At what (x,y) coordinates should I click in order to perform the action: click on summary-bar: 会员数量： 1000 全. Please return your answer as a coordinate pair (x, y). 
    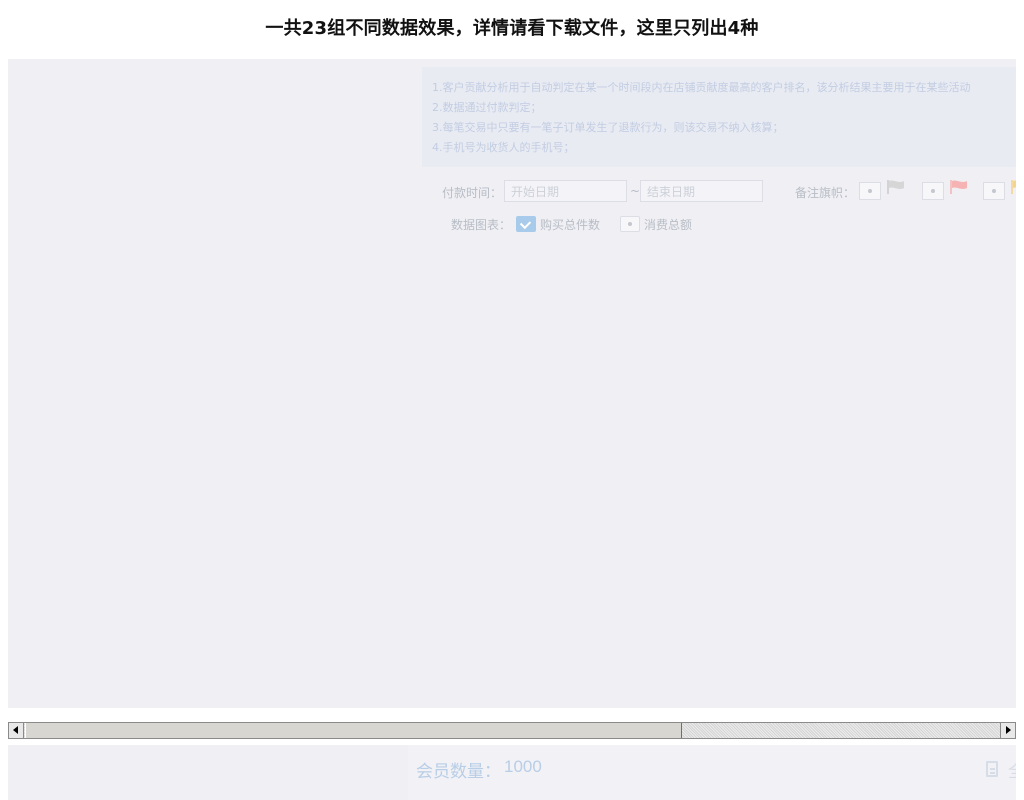
    Looking at the image, I should click on (712, 772).